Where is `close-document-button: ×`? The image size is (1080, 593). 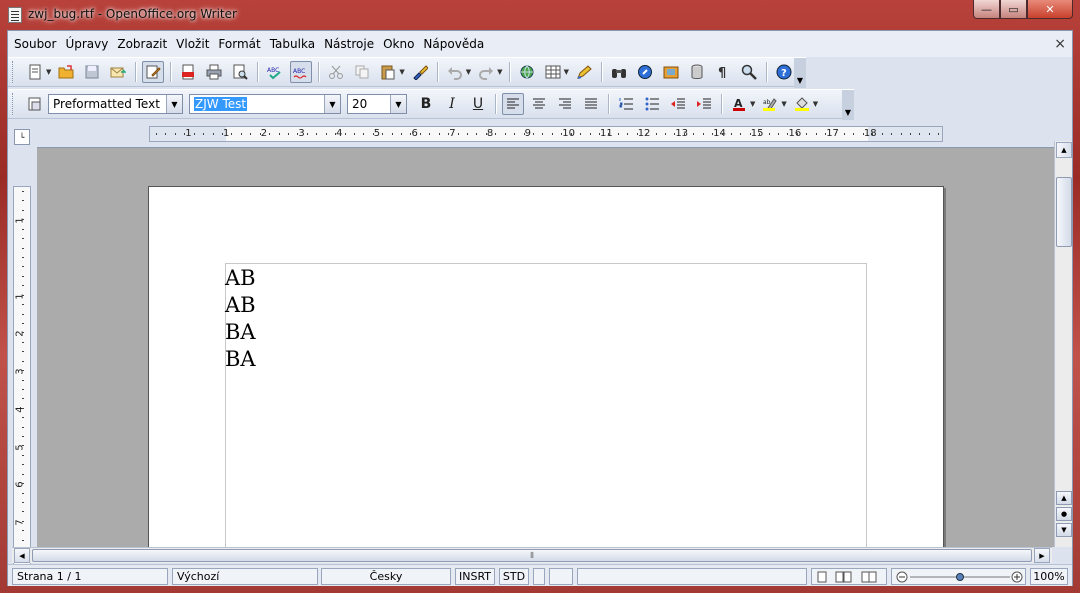 close-document-button: × is located at coordinates (1060, 44).